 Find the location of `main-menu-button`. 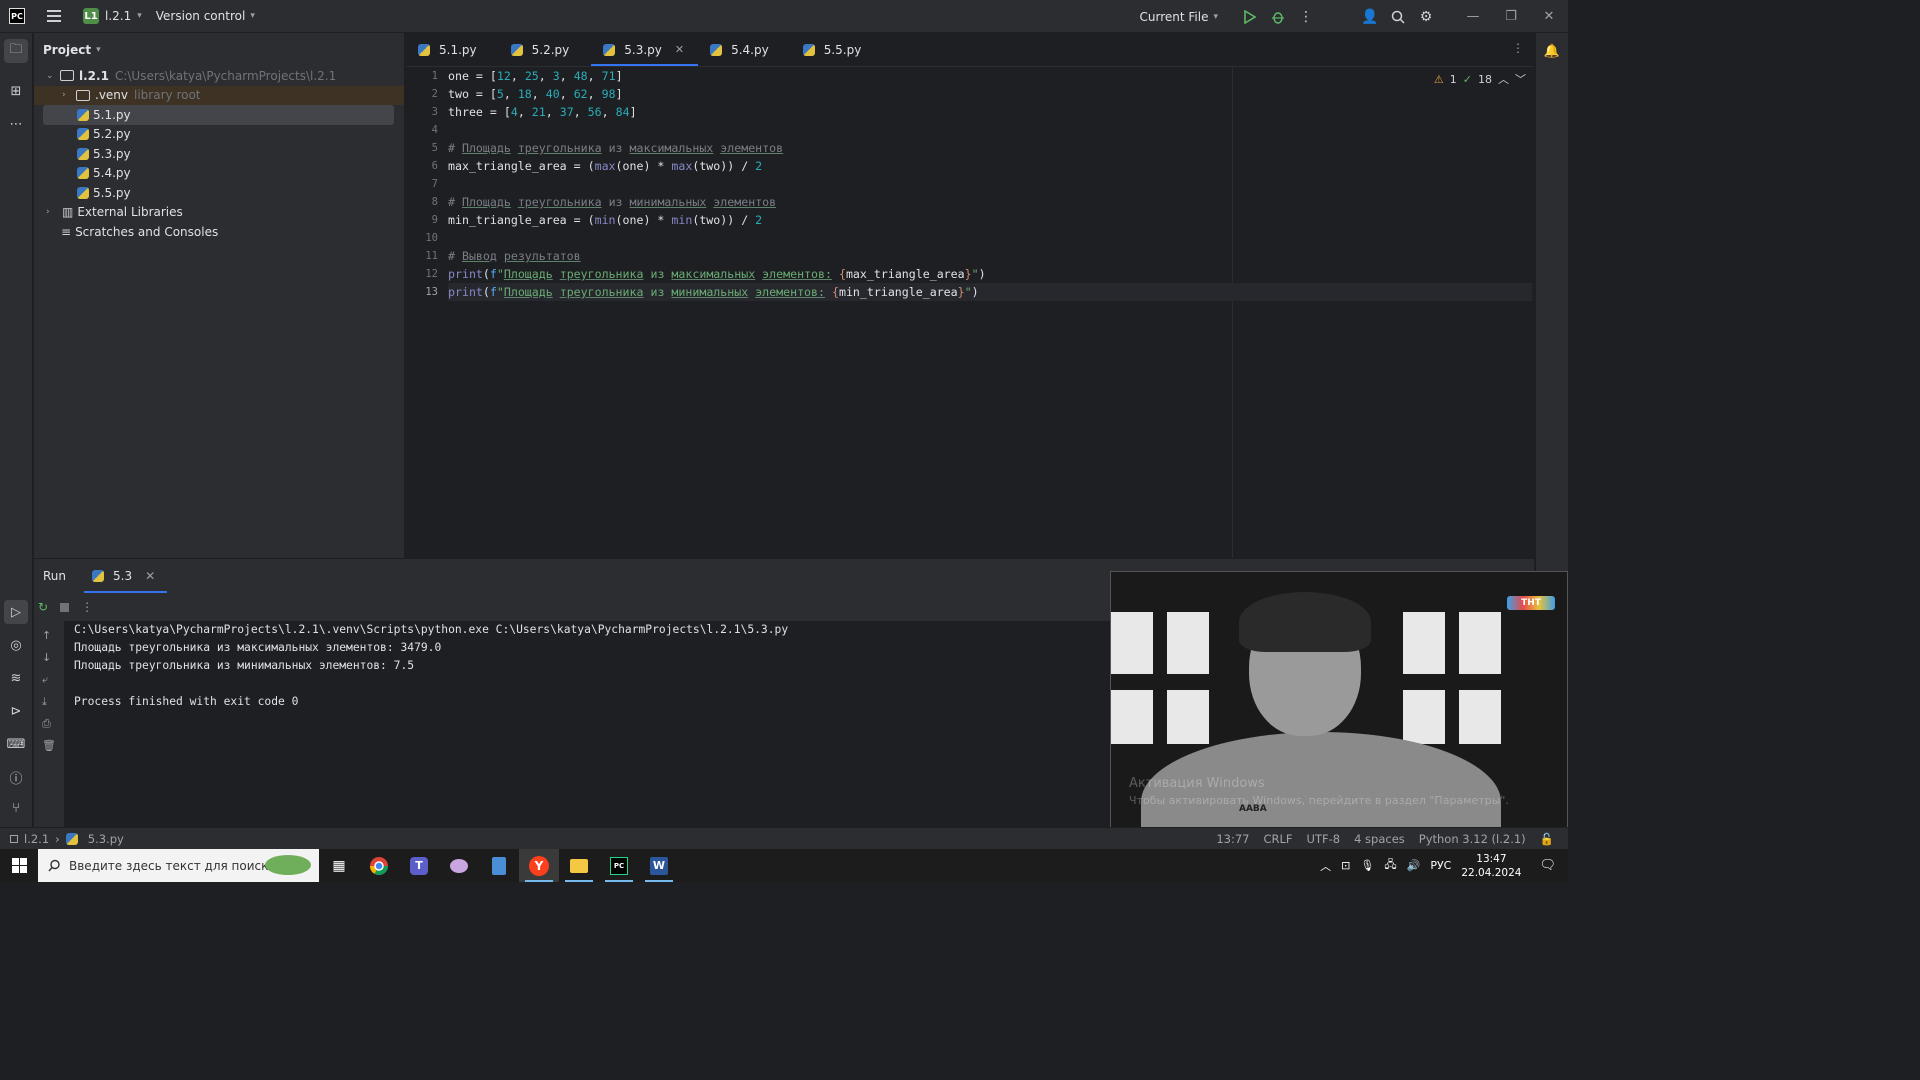

main-menu-button is located at coordinates (54, 16).